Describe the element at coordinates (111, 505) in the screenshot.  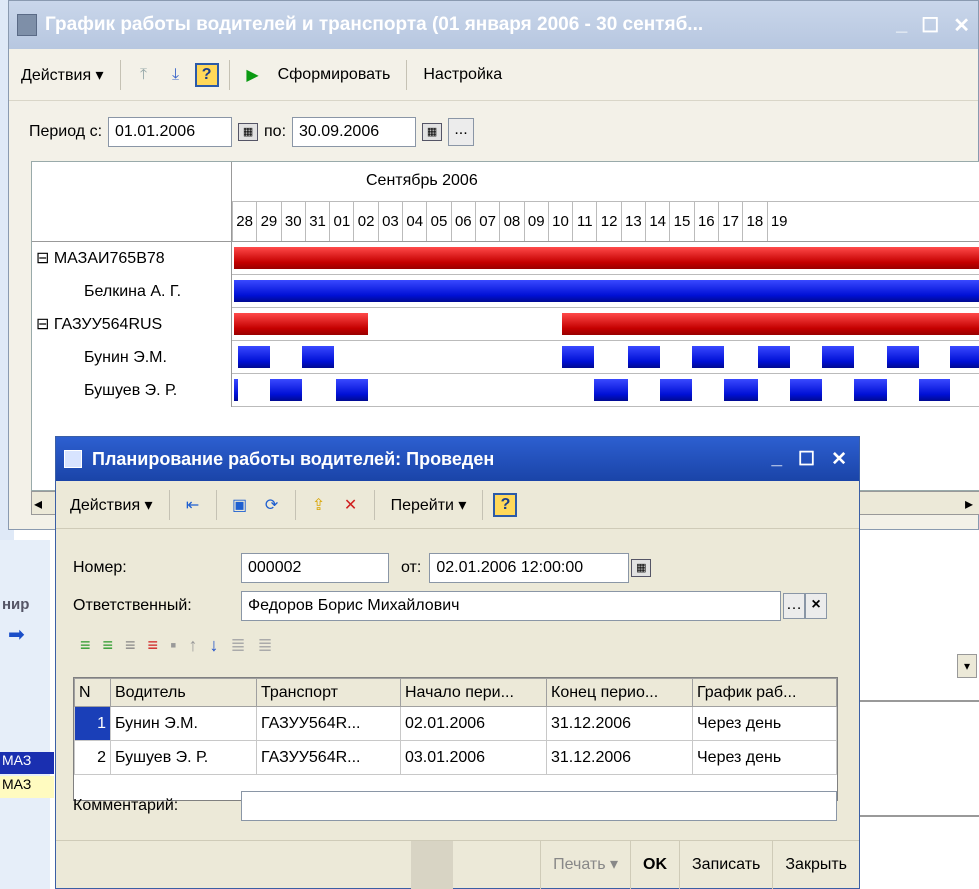
I see `dialog-actions-menu: Действия ▾` at that location.